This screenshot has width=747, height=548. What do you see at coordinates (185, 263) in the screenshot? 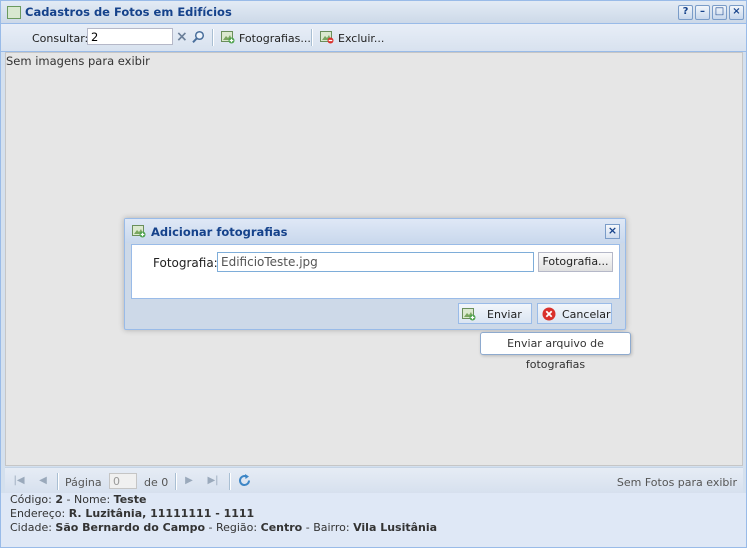
I see `photo-field-label: Fotografia:` at bounding box center [185, 263].